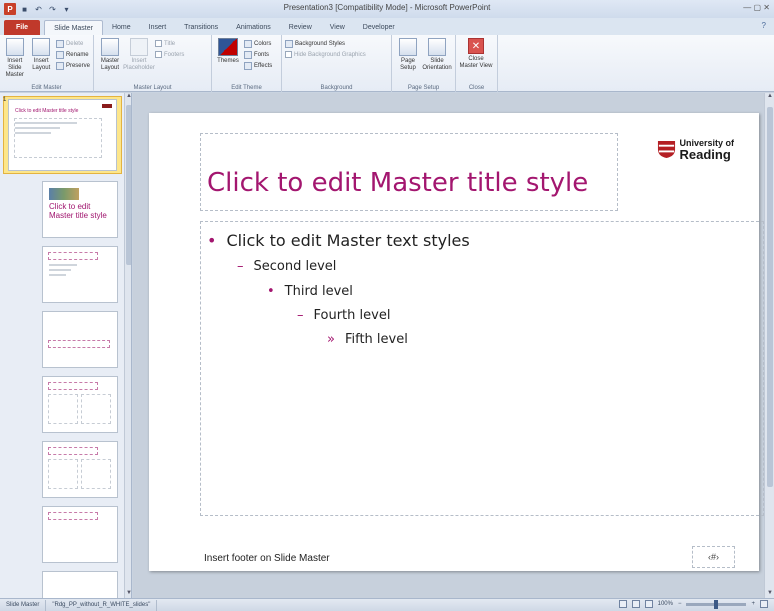 The image size is (774, 611). I want to click on layout-thumbnail: Click to edit Master title style, so click(80, 209).